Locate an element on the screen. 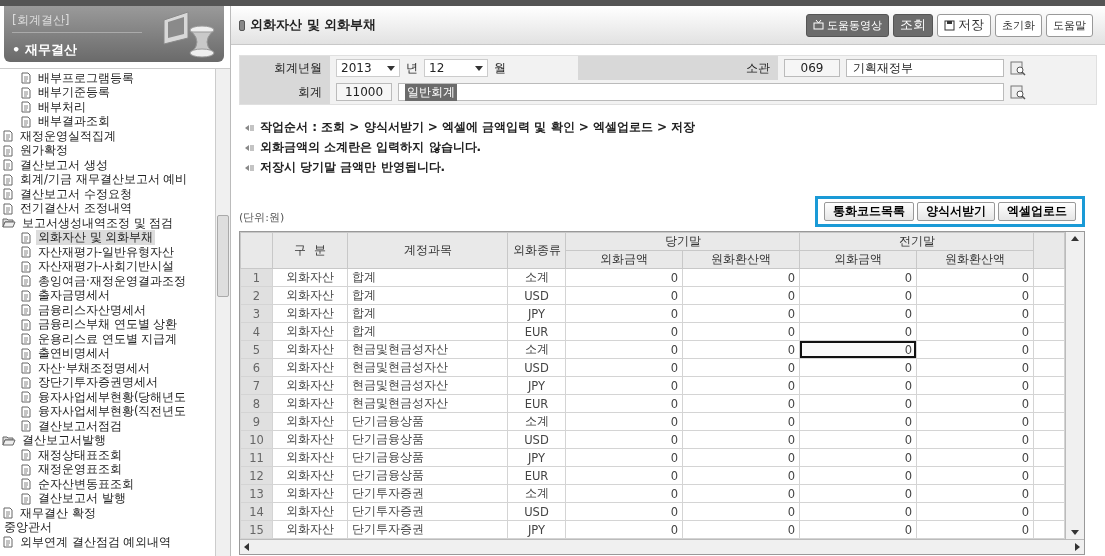 This screenshot has height=556, width=1105. tree-item: 자산재평가-일반유형자산 is located at coordinates (106, 252).